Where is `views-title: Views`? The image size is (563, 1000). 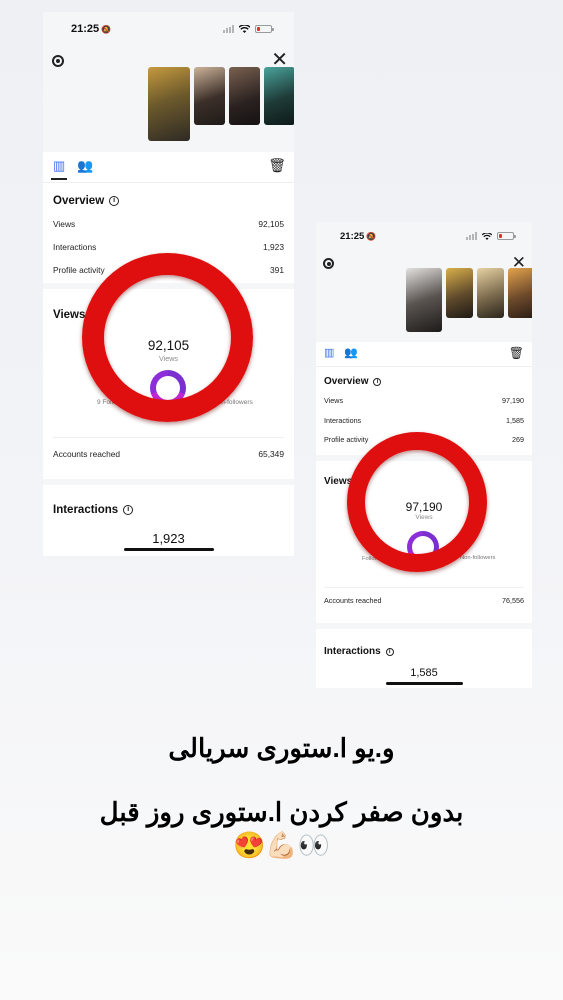 views-title: Views is located at coordinates (69, 315).